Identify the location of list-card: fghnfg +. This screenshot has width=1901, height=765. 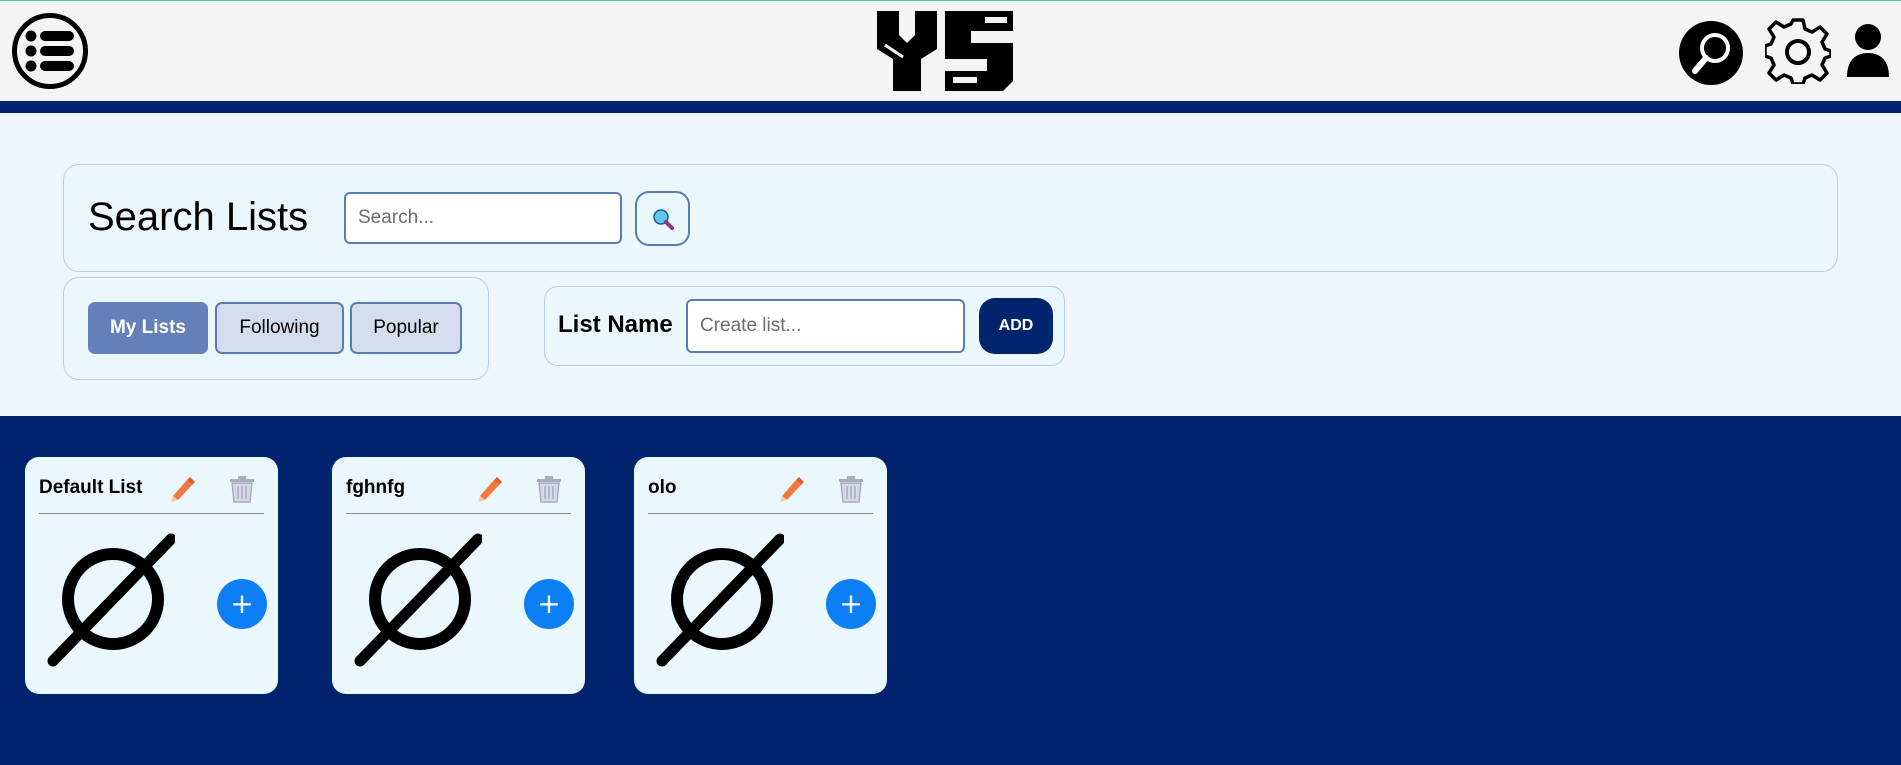
(458, 575).